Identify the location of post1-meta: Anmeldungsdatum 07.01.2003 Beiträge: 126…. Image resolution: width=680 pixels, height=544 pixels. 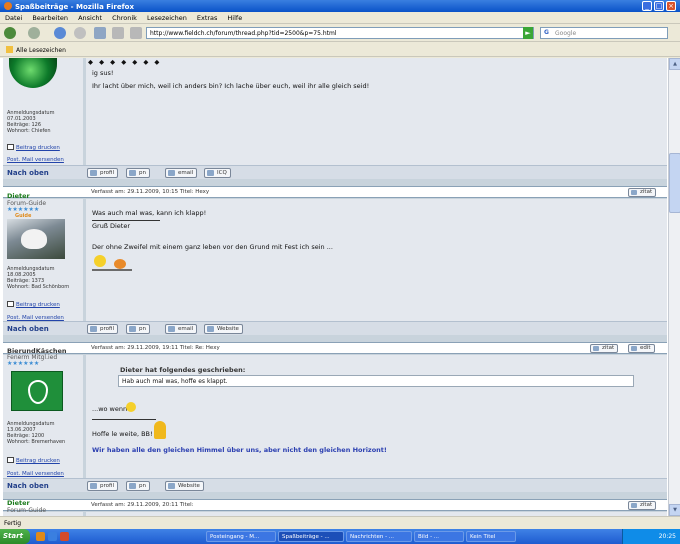
(45, 122).